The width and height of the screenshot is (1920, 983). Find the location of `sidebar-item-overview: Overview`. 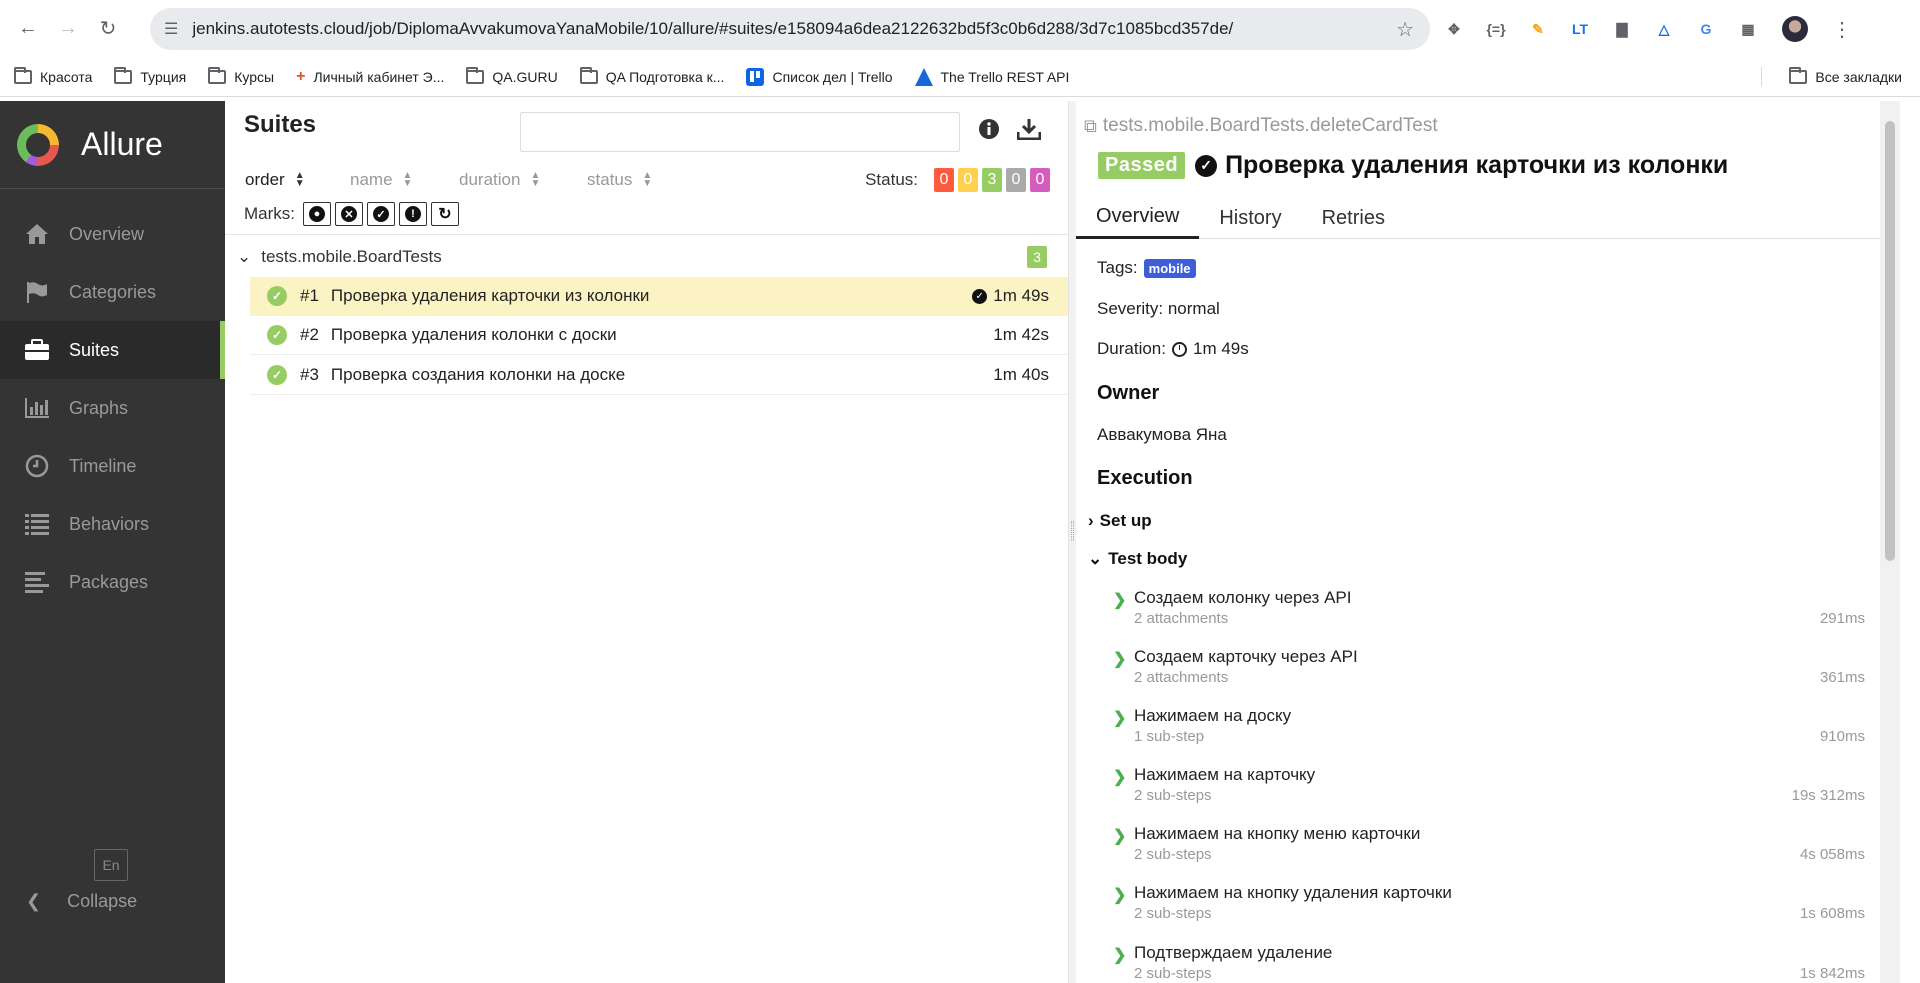

sidebar-item-overview: Overview is located at coordinates (112, 234).